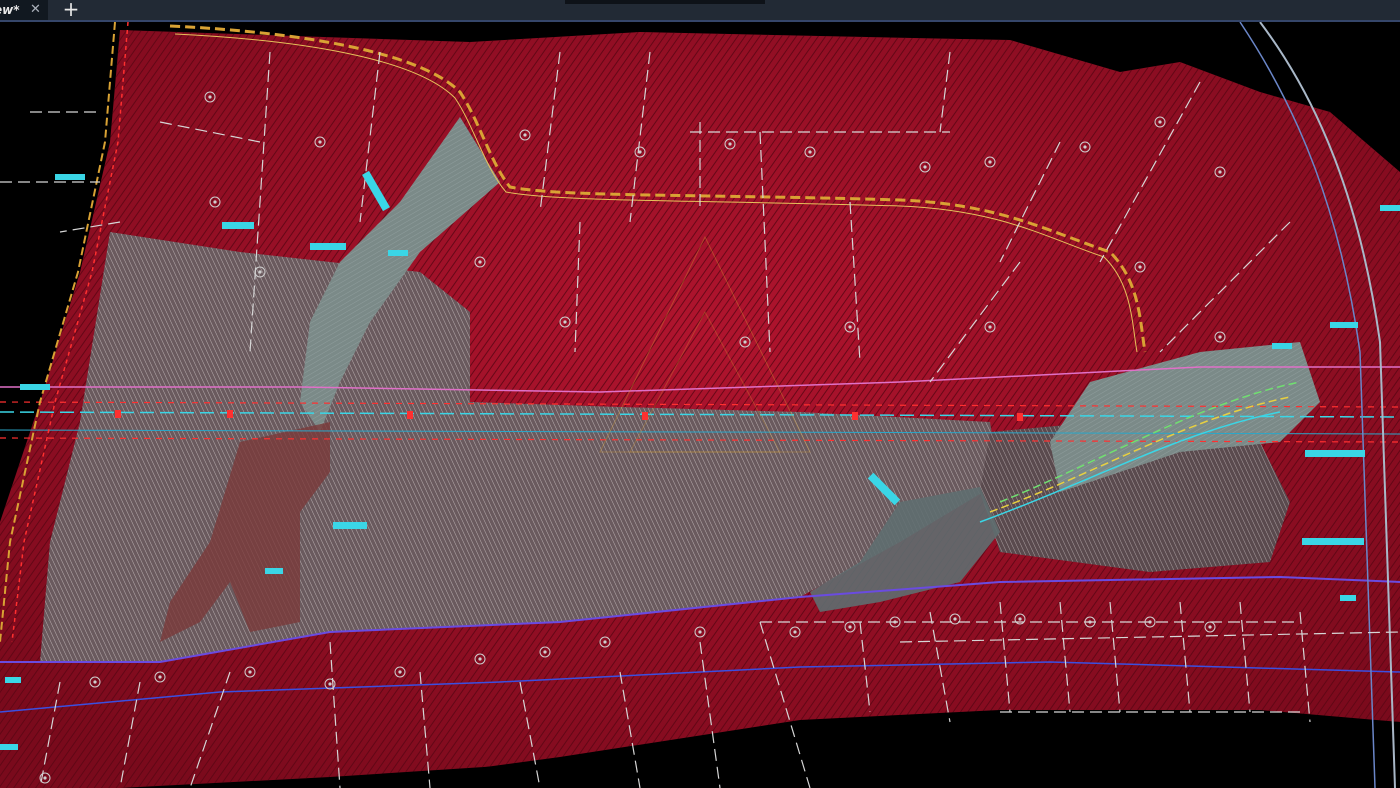 Image resolution: width=1400 pixels, height=788 pixels. Describe the element at coordinates (24, 10) in the screenshot. I see `document-tab: ew* ✕` at that location.